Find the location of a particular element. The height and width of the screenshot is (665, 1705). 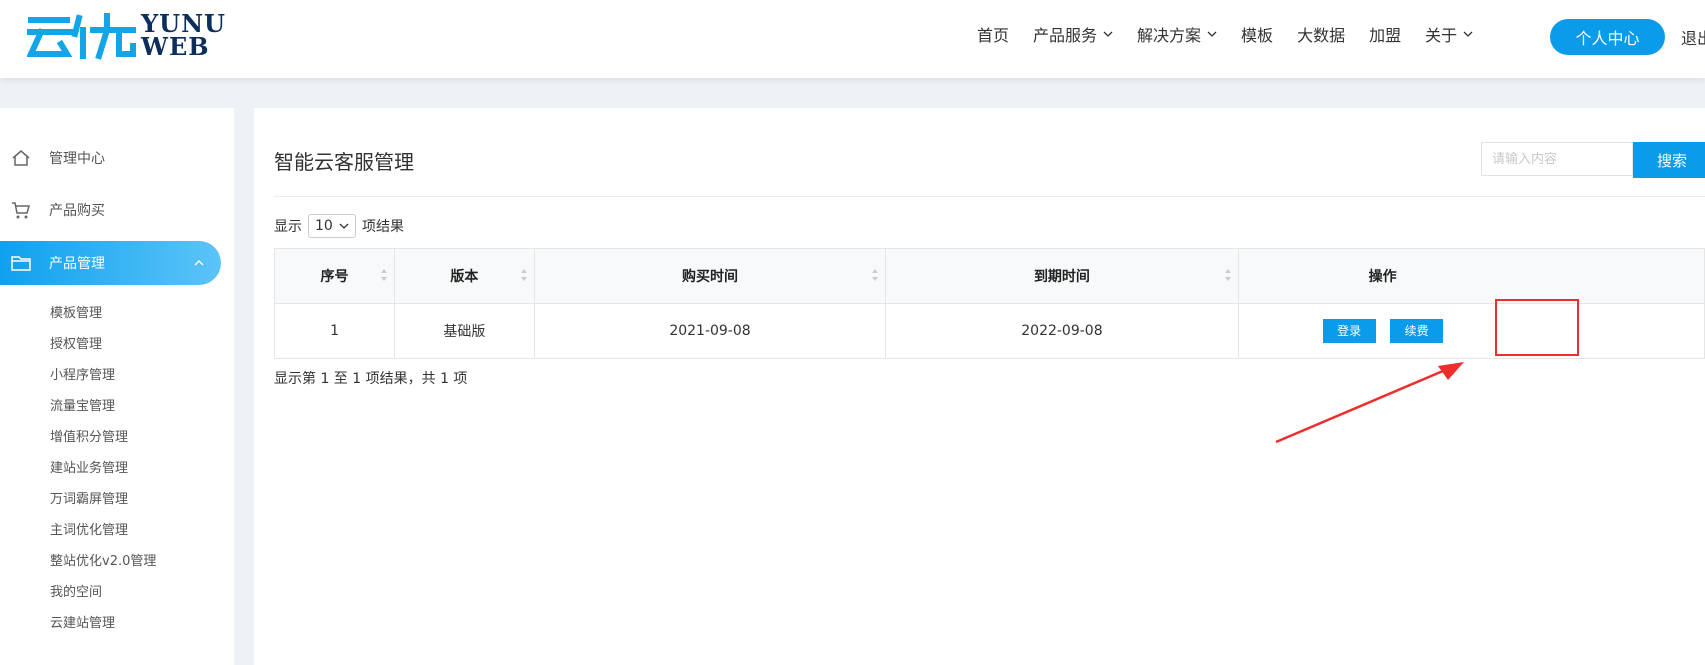

col-header-label: 版本 is located at coordinates (464, 277).